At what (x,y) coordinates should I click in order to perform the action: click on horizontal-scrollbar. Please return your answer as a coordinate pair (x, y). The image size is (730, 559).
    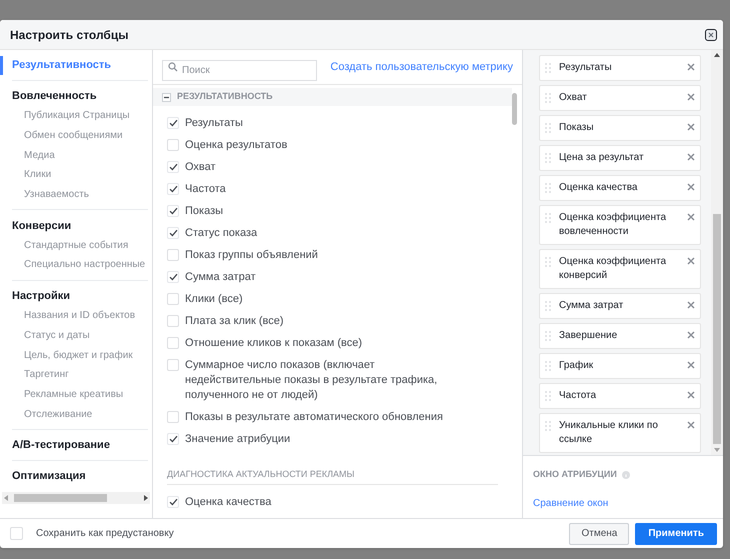
    Looking at the image, I should click on (76, 498).